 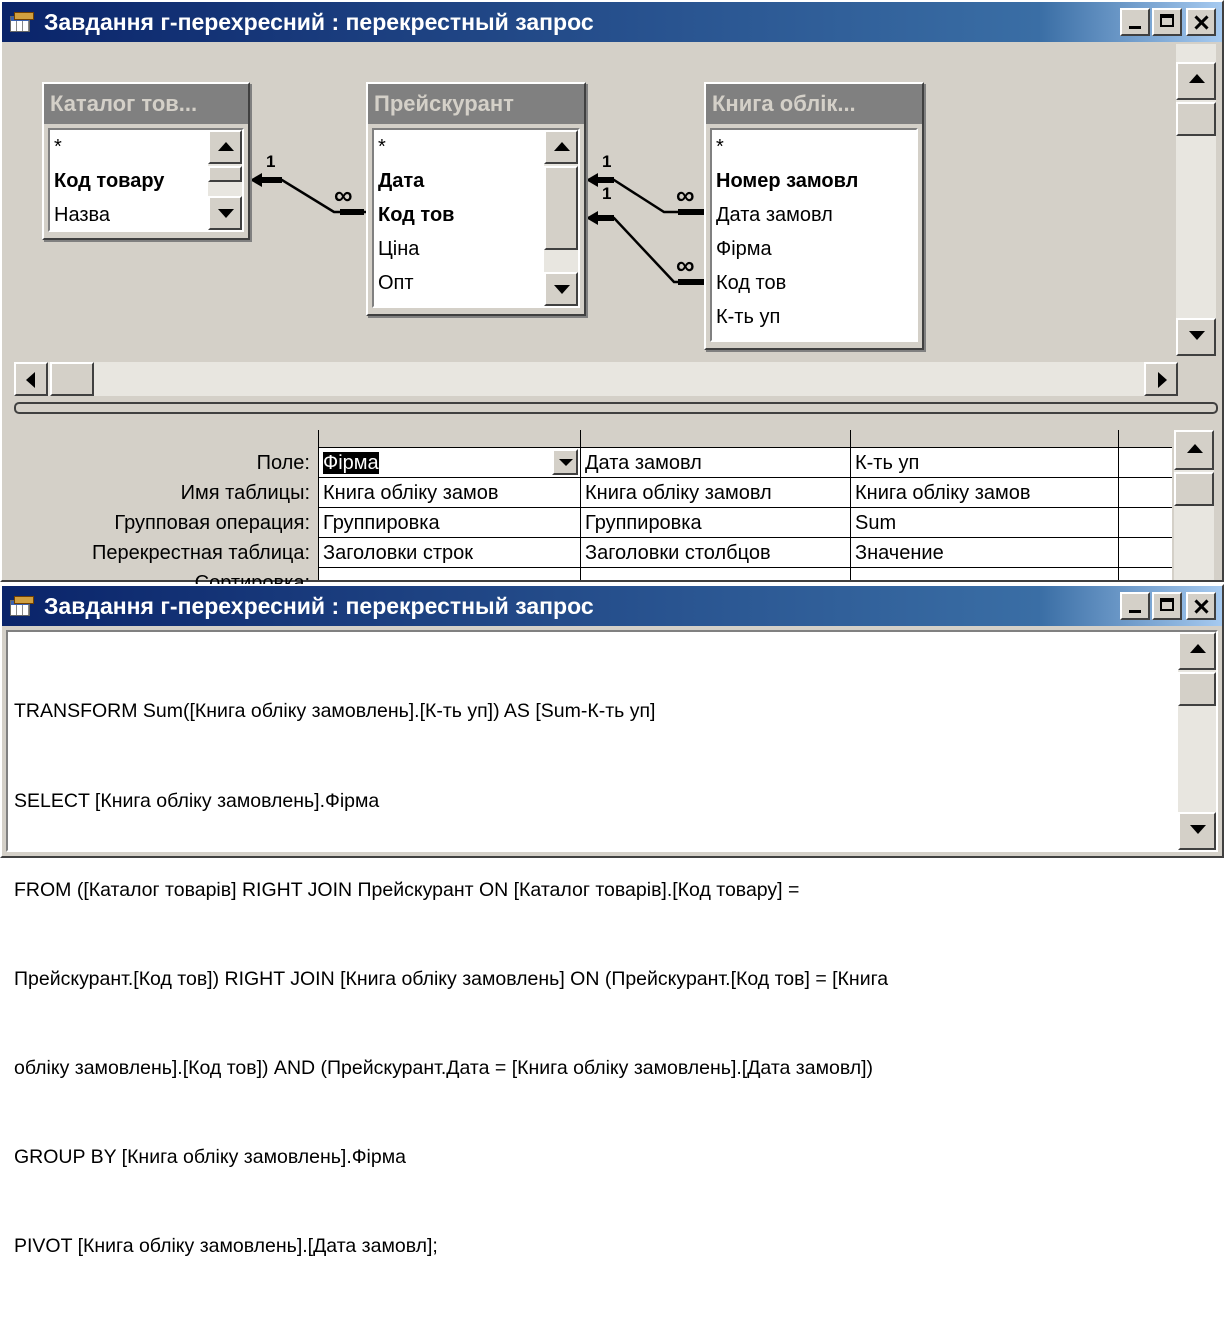 I want to click on field-dropdown-button, so click(x=565, y=462).